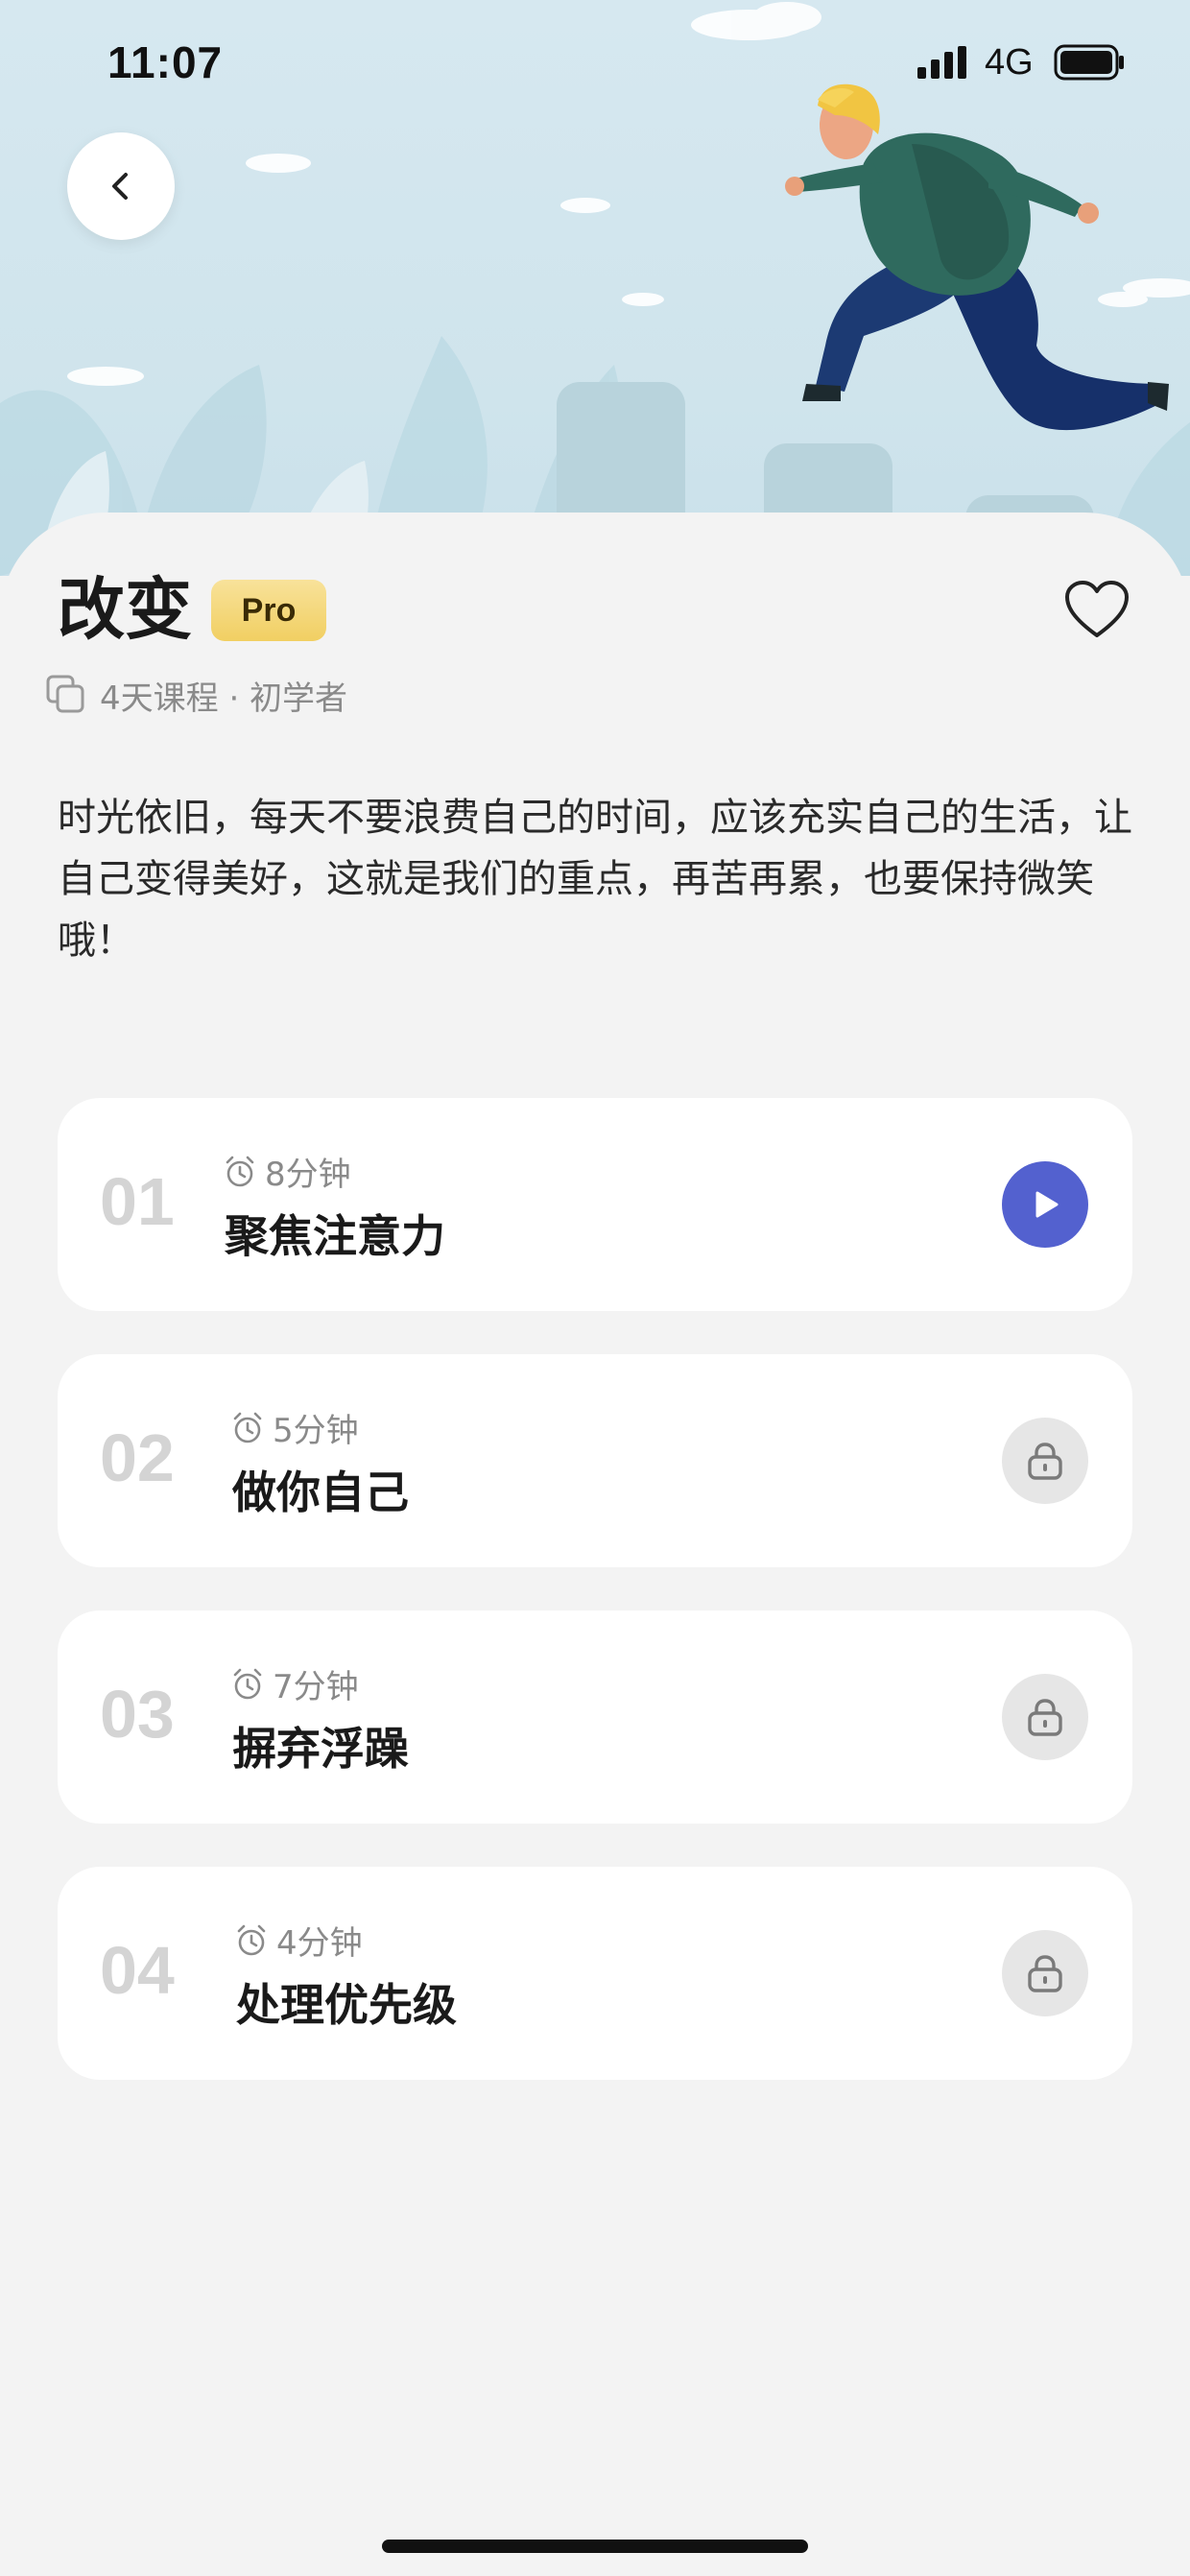 Image resolution: width=1190 pixels, height=2576 pixels. What do you see at coordinates (1089, 62) in the screenshot?
I see `battery-icon` at bounding box center [1089, 62].